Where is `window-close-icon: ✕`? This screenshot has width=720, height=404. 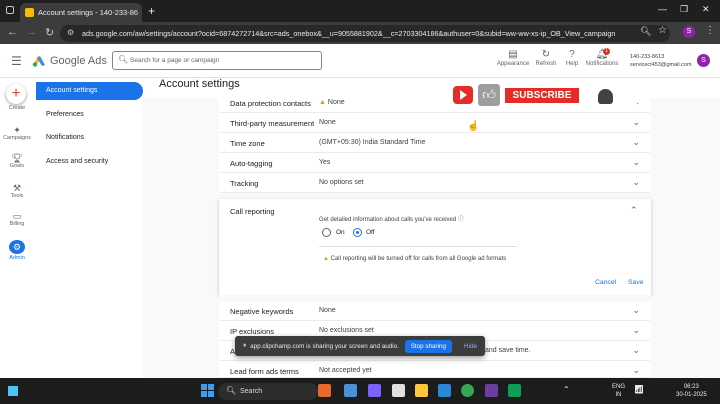
window-close-icon: ✕ is located at coordinates (706, 9).